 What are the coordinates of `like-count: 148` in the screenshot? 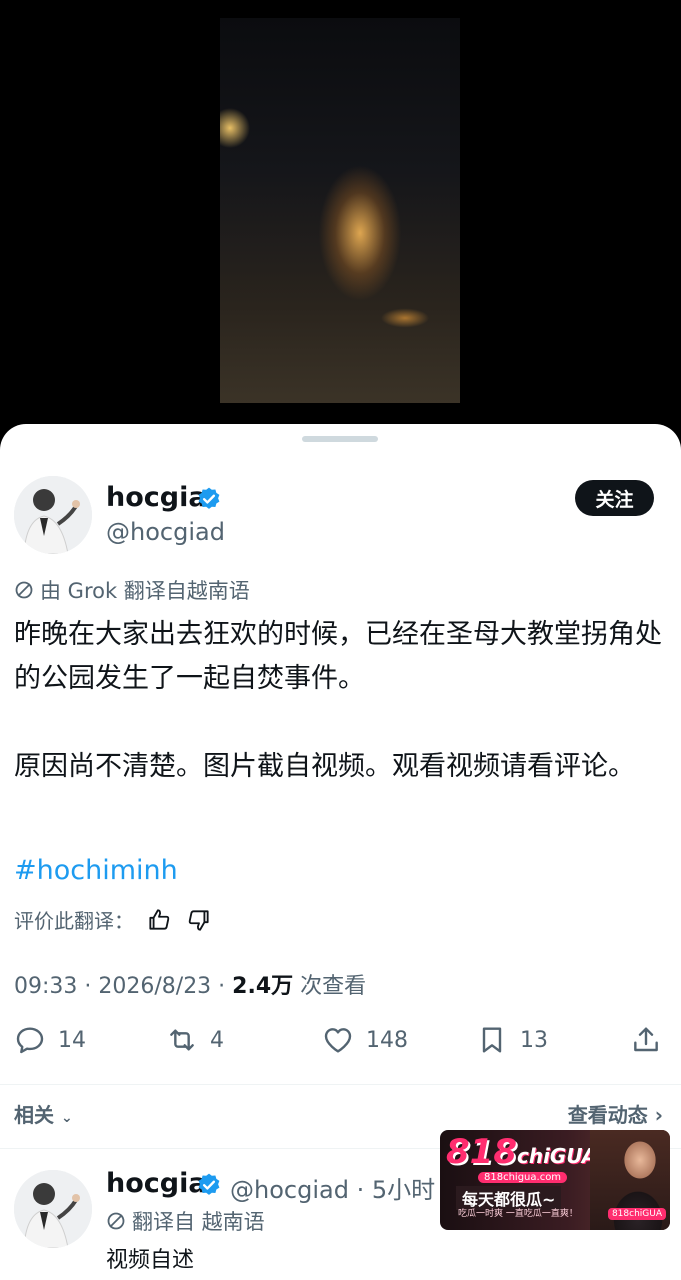 It's located at (387, 1040).